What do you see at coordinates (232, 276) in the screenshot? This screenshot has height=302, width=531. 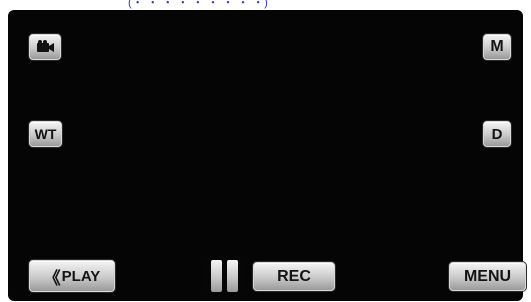 I see `pause-icon-bar-right` at bounding box center [232, 276].